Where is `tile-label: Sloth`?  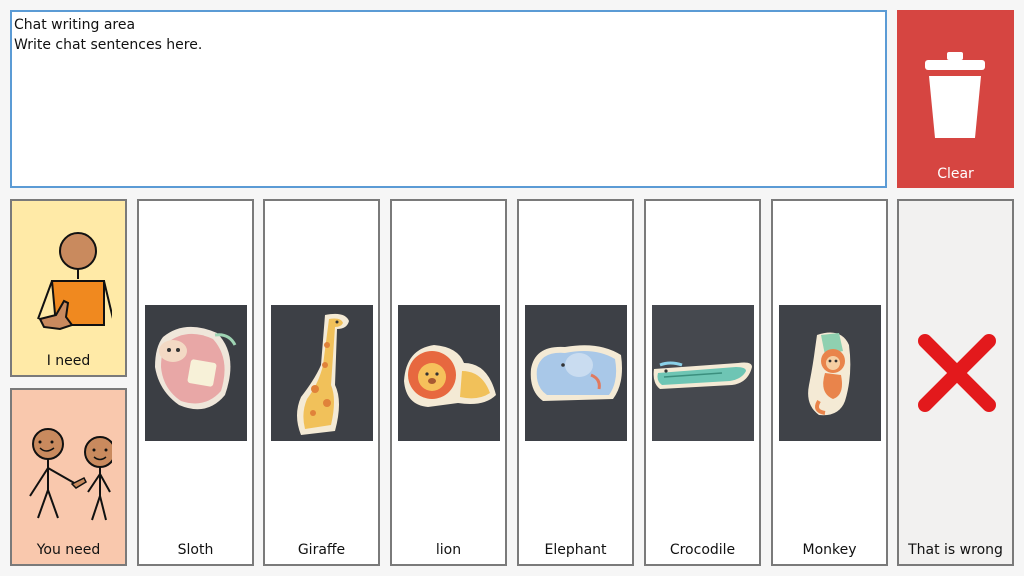
tile-label: Sloth is located at coordinates (195, 550).